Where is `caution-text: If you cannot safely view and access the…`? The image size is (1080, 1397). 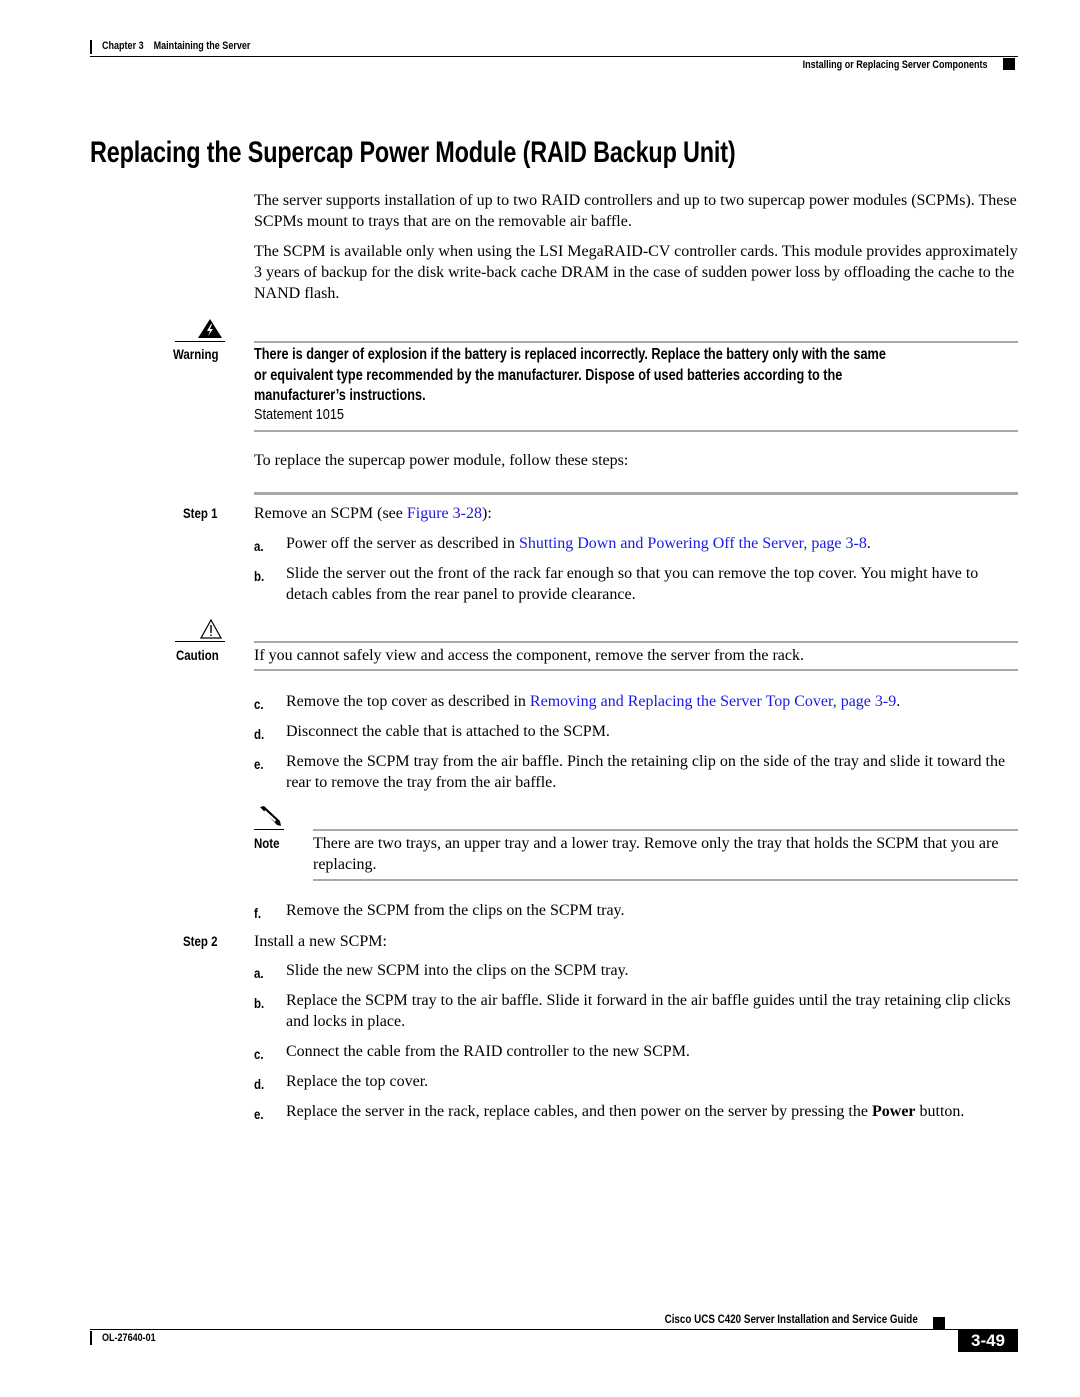 caution-text: If you cannot safely view and access the… is located at coordinates (529, 655).